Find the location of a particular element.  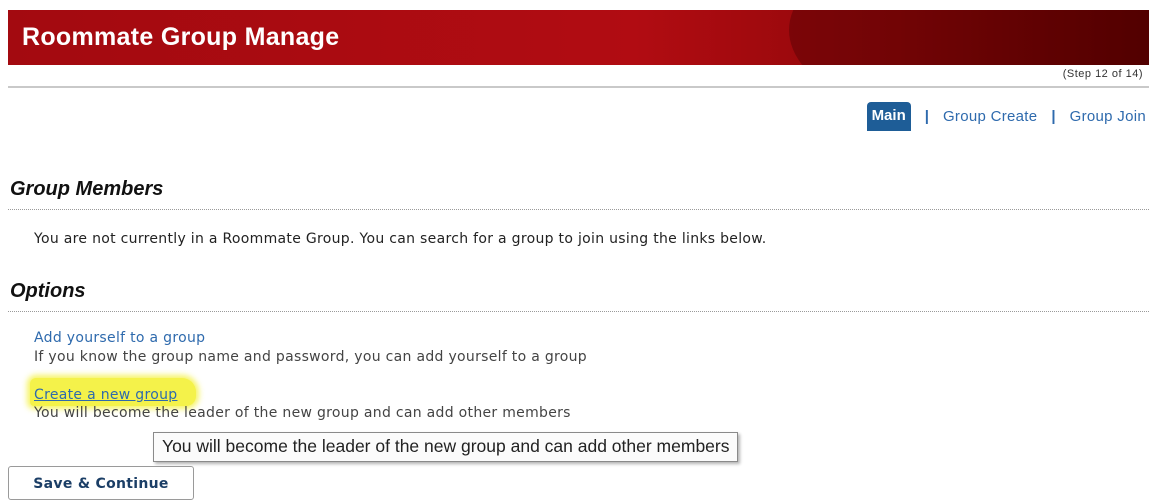

tab-group-join: Group Join is located at coordinates (1108, 116).